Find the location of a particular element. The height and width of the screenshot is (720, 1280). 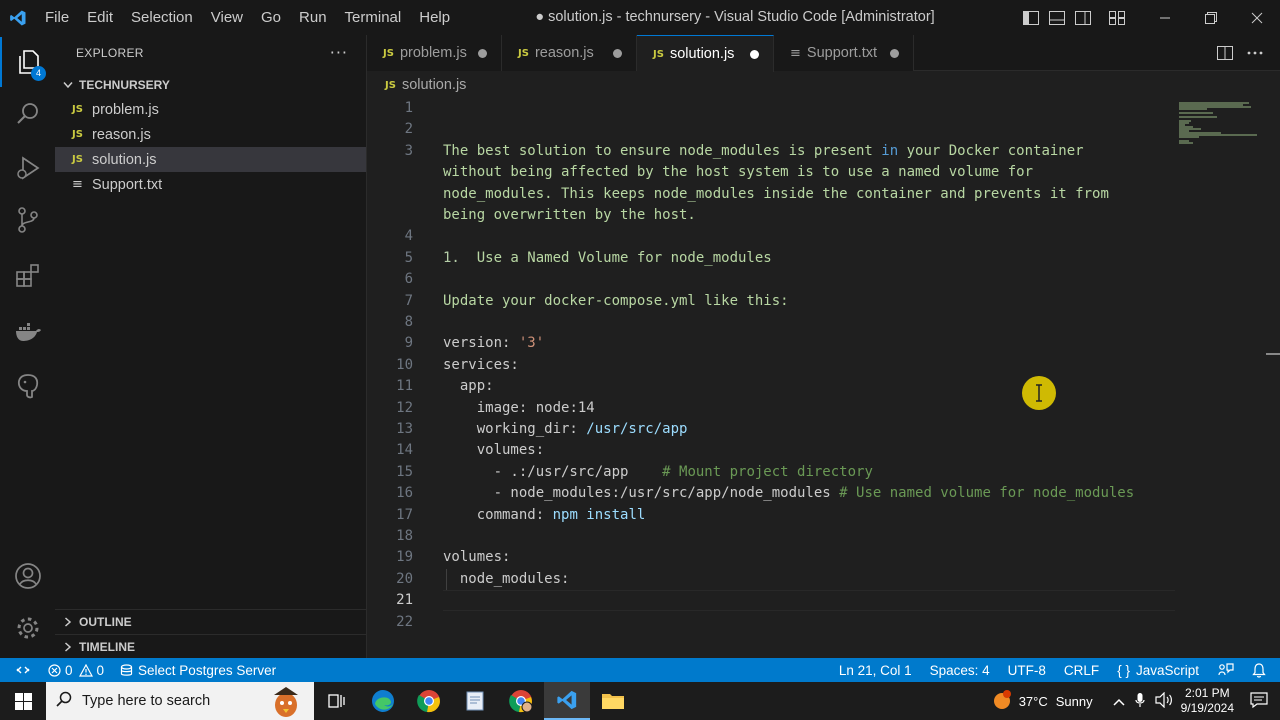

tab-support: ≡ Support.txt is located at coordinates (844, 53).